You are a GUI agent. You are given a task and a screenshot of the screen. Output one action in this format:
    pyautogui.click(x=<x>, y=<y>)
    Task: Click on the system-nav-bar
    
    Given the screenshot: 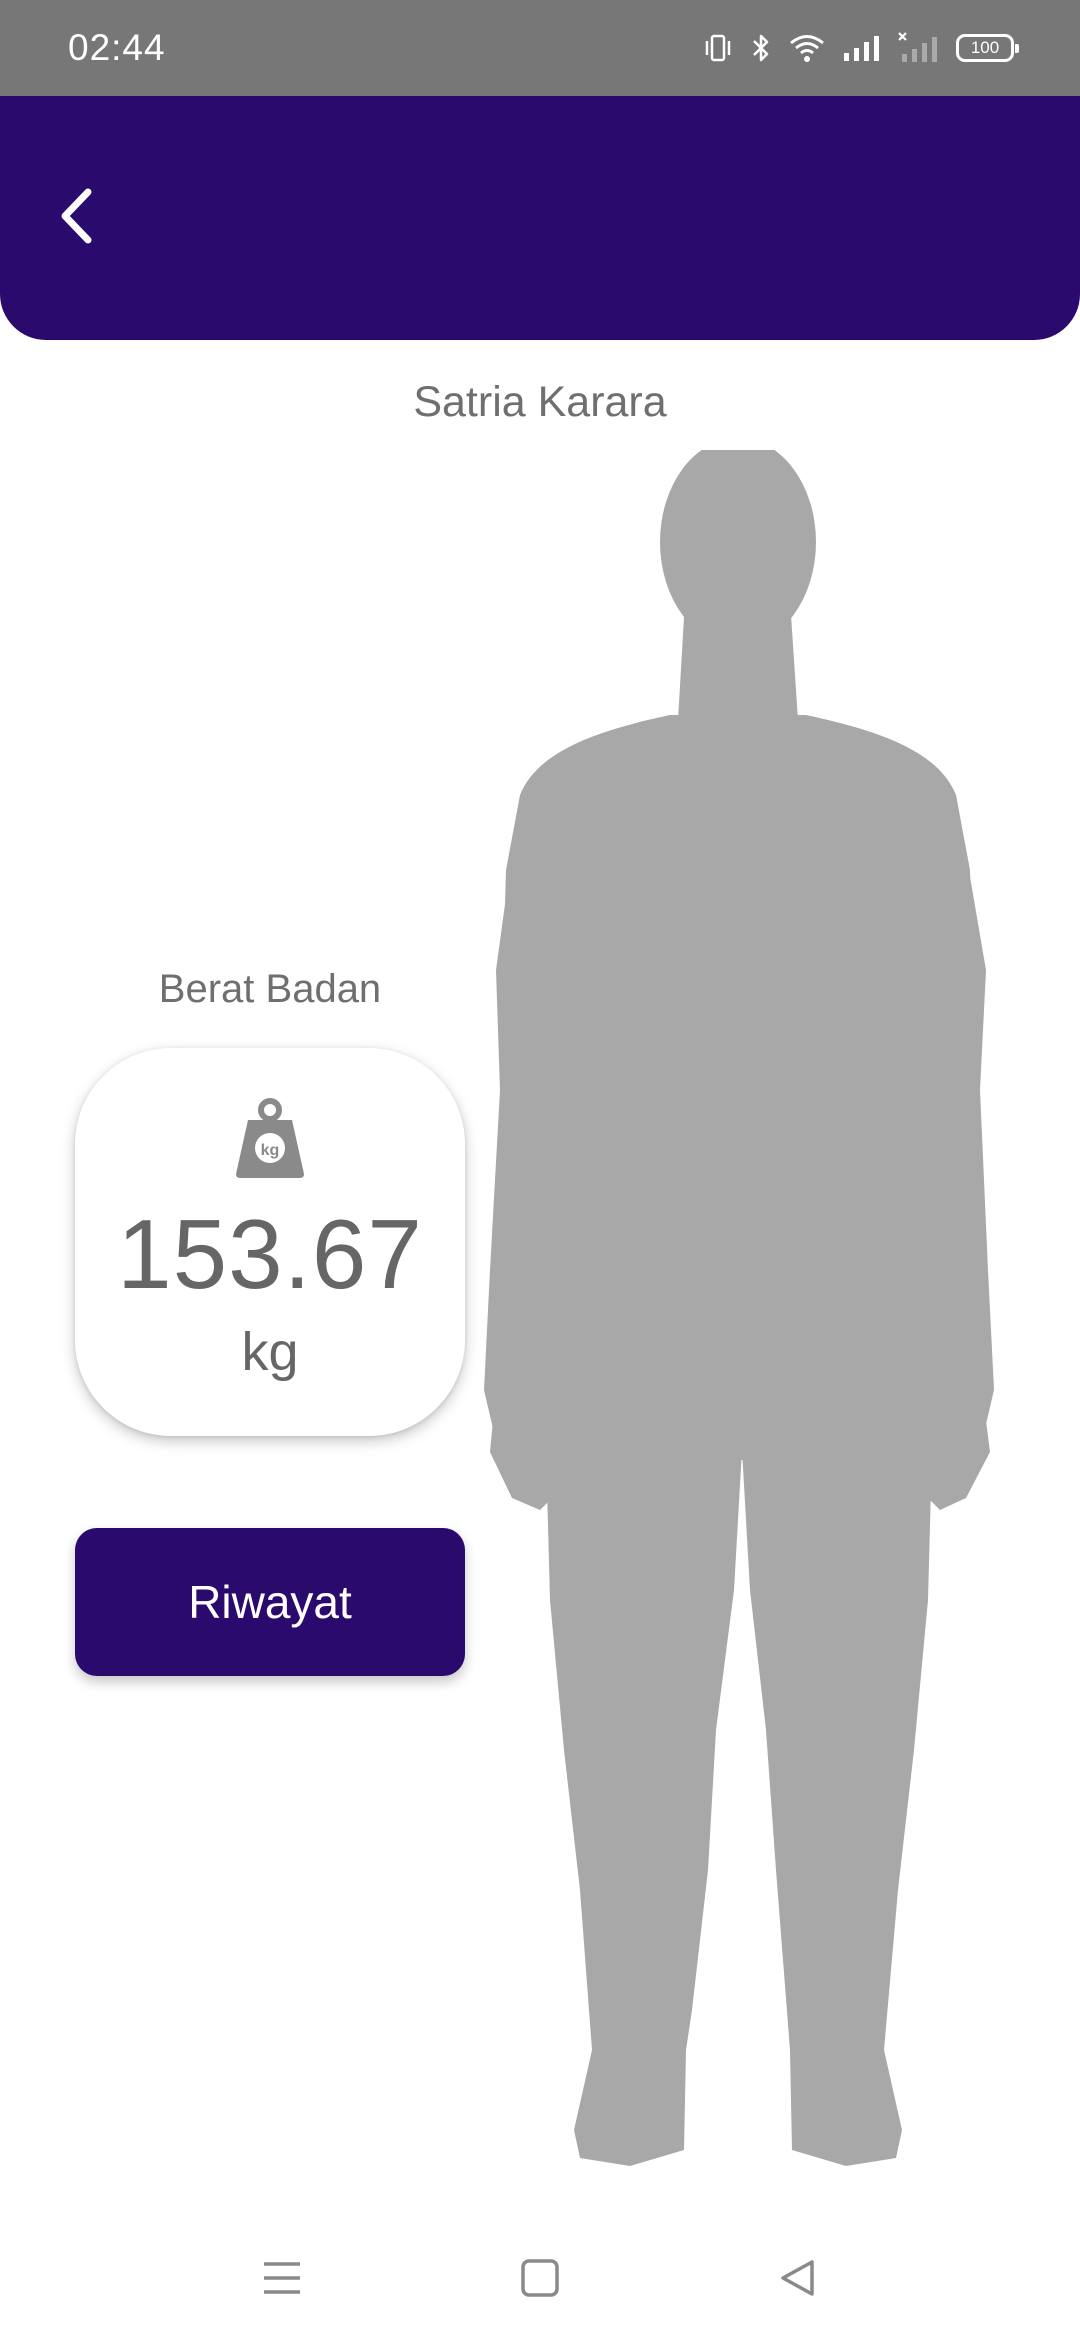 What is the action you would take?
    pyautogui.click(x=540, y=2280)
    